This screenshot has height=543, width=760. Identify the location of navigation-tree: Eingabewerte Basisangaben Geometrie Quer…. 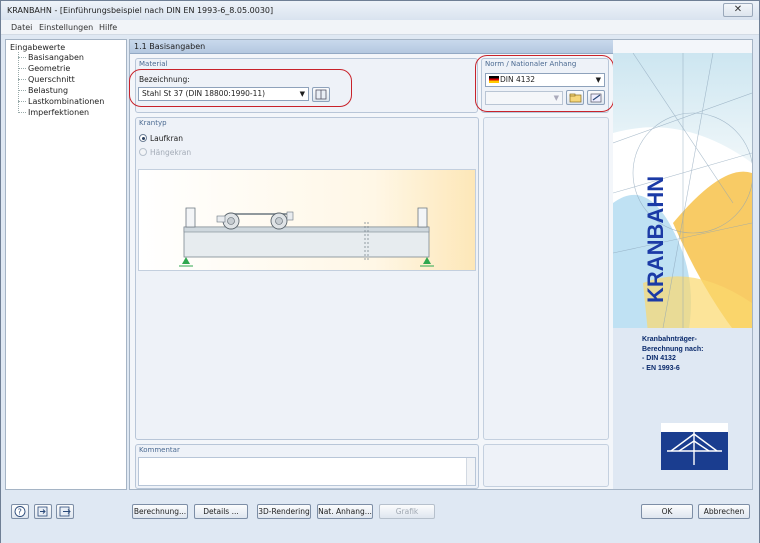
(66, 264).